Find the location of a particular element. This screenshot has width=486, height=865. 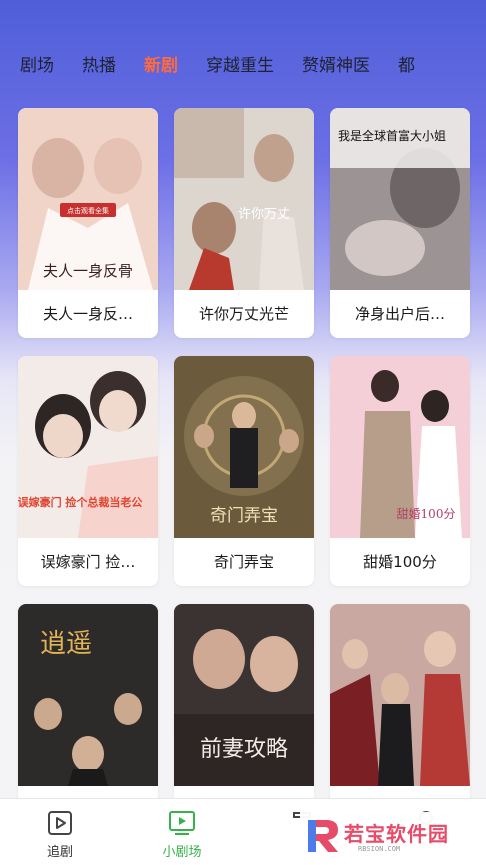

watermark: 若宝软件园 RBSION.COM is located at coordinates (390, 836).